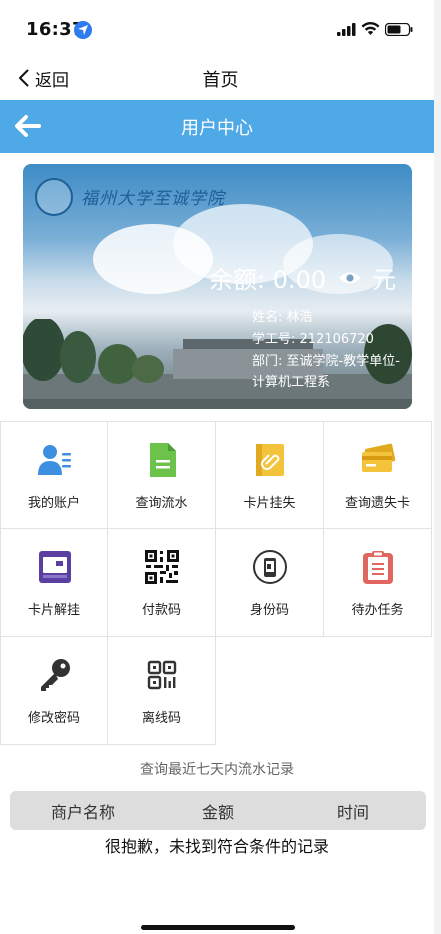 The height and width of the screenshot is (934, 441). Describe the element at coordinates (350, 278) in the screenshot. I see `eye-icon` at that location.